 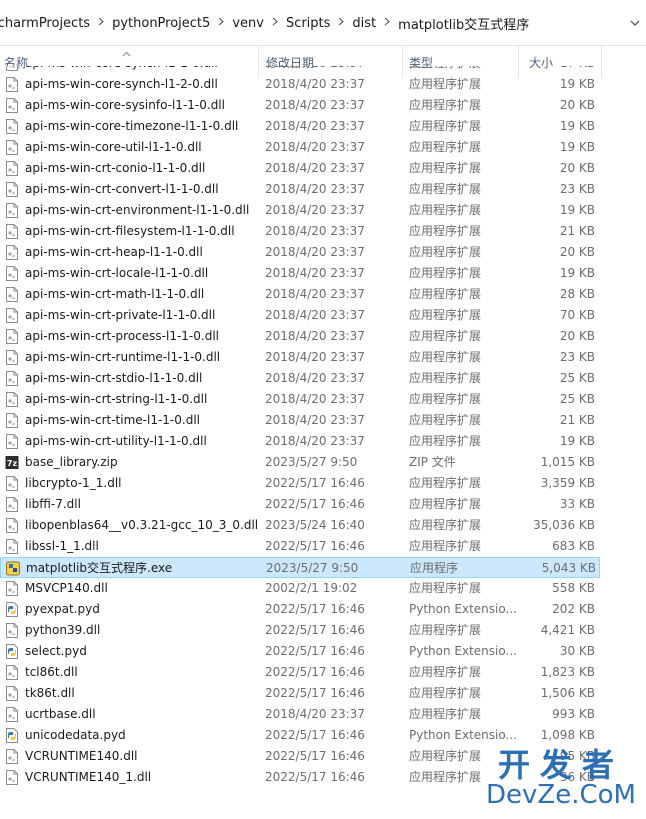 What do you see at coordinates (99, 568) in the screenshot?
I see `file-name: matplotlib交互式程序.exe` at bounding box center [99, 568].